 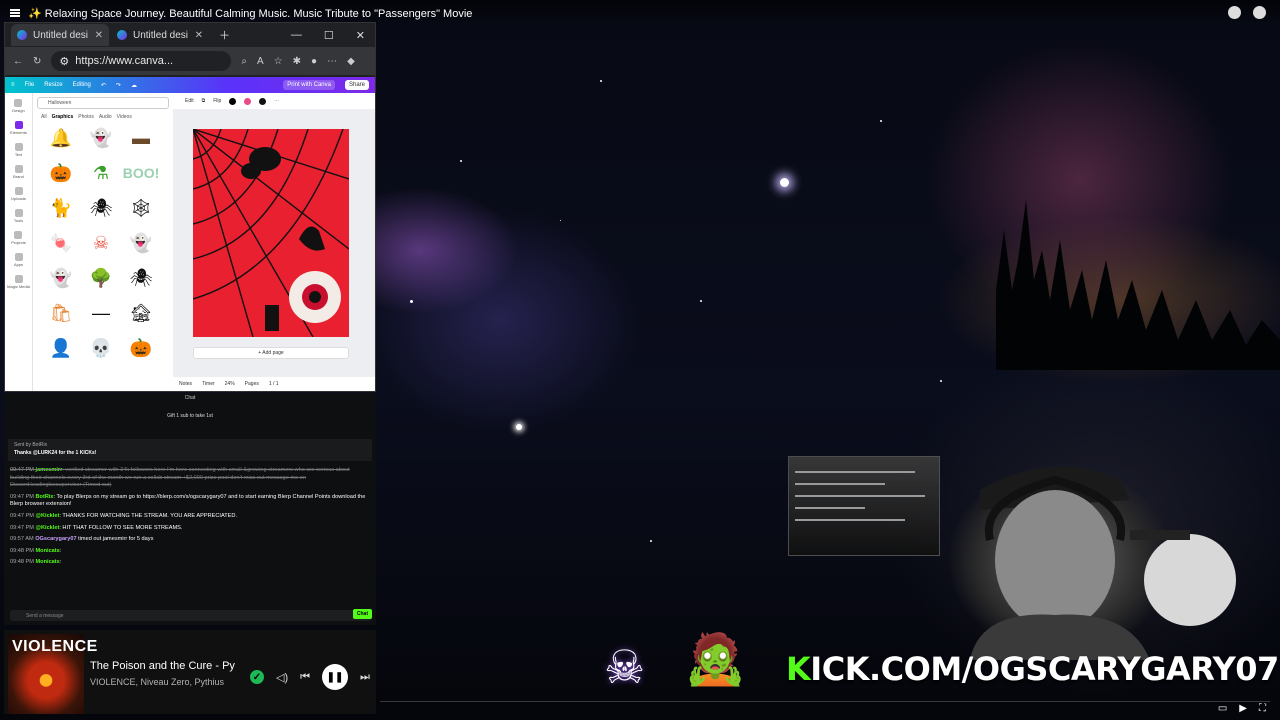 What do you see at coordinates (18, 282) in the screenshot?
I see `rail-magic-media: Magic Media` at bounding box center [18, 282].